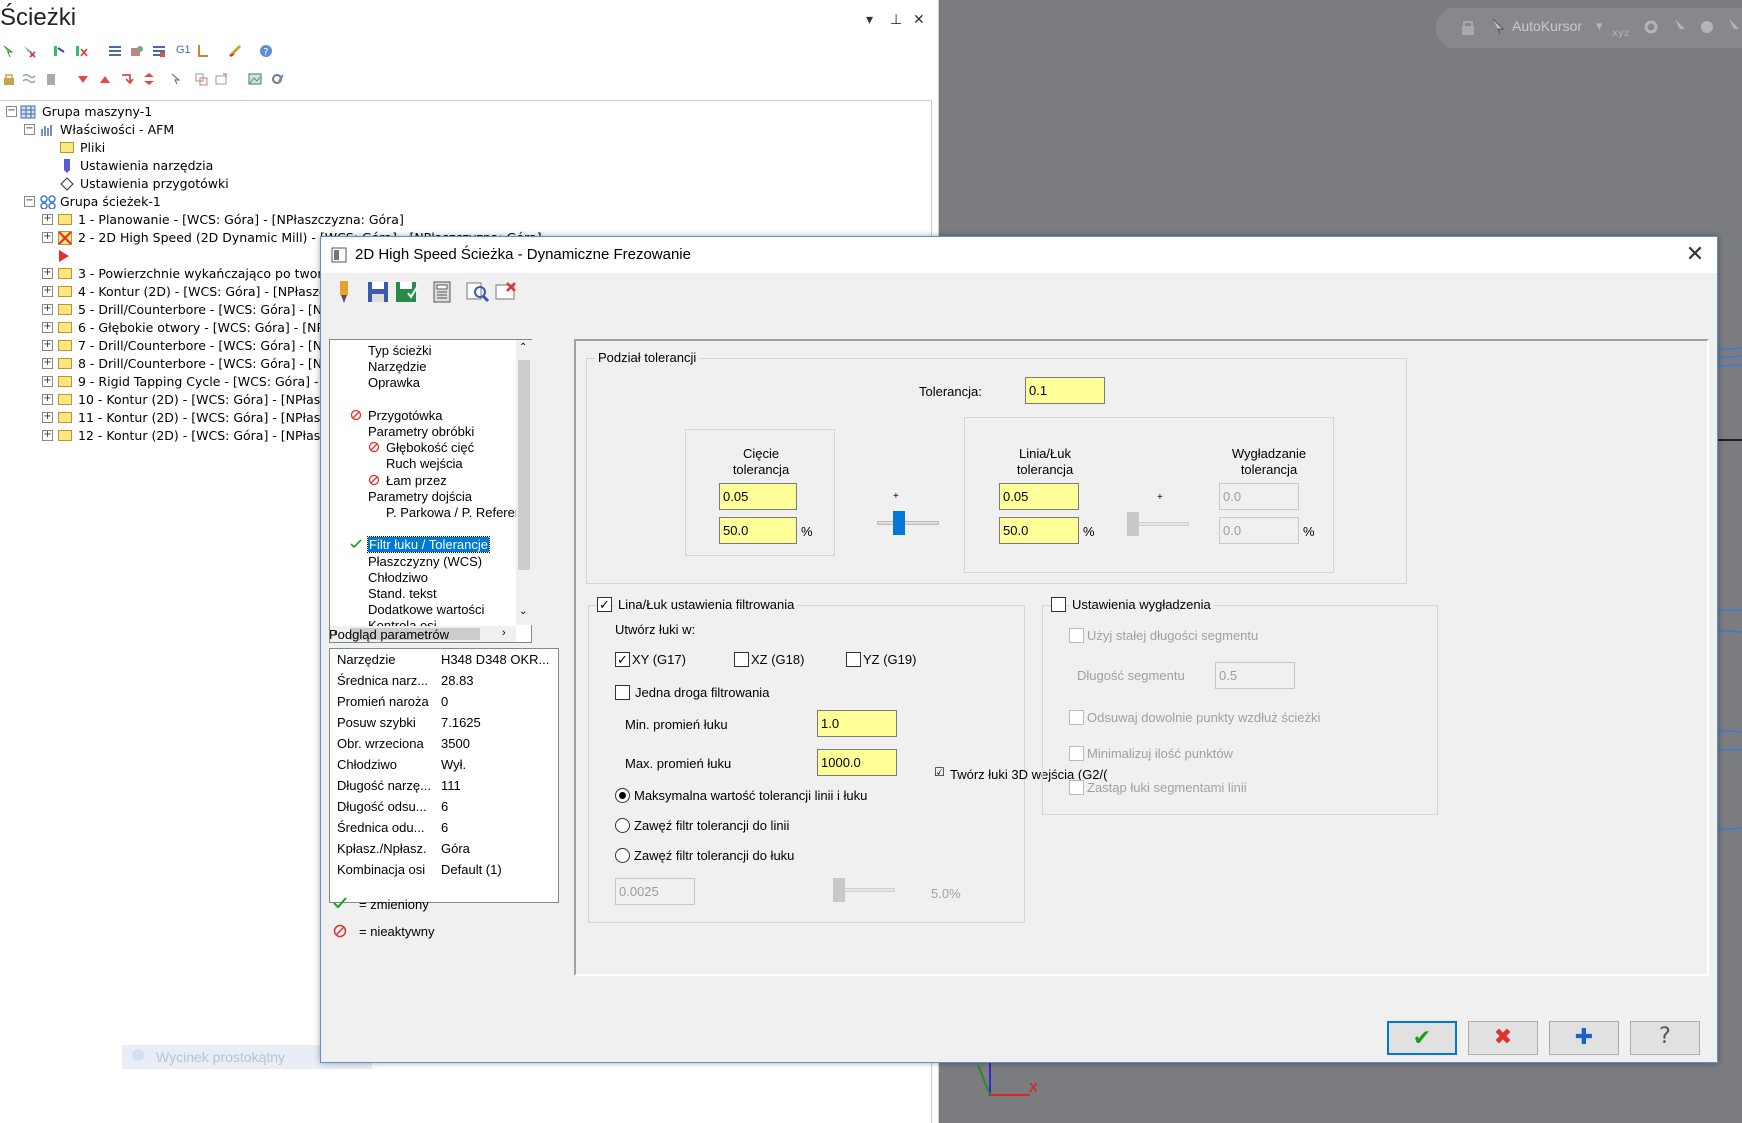  Describe the element at coordinates (478, 292) in the screenshot. I see `preview-icon` at that location.